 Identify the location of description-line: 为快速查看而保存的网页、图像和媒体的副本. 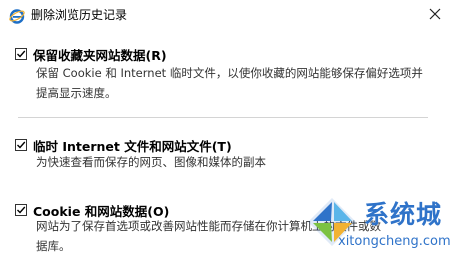
(151, 162).